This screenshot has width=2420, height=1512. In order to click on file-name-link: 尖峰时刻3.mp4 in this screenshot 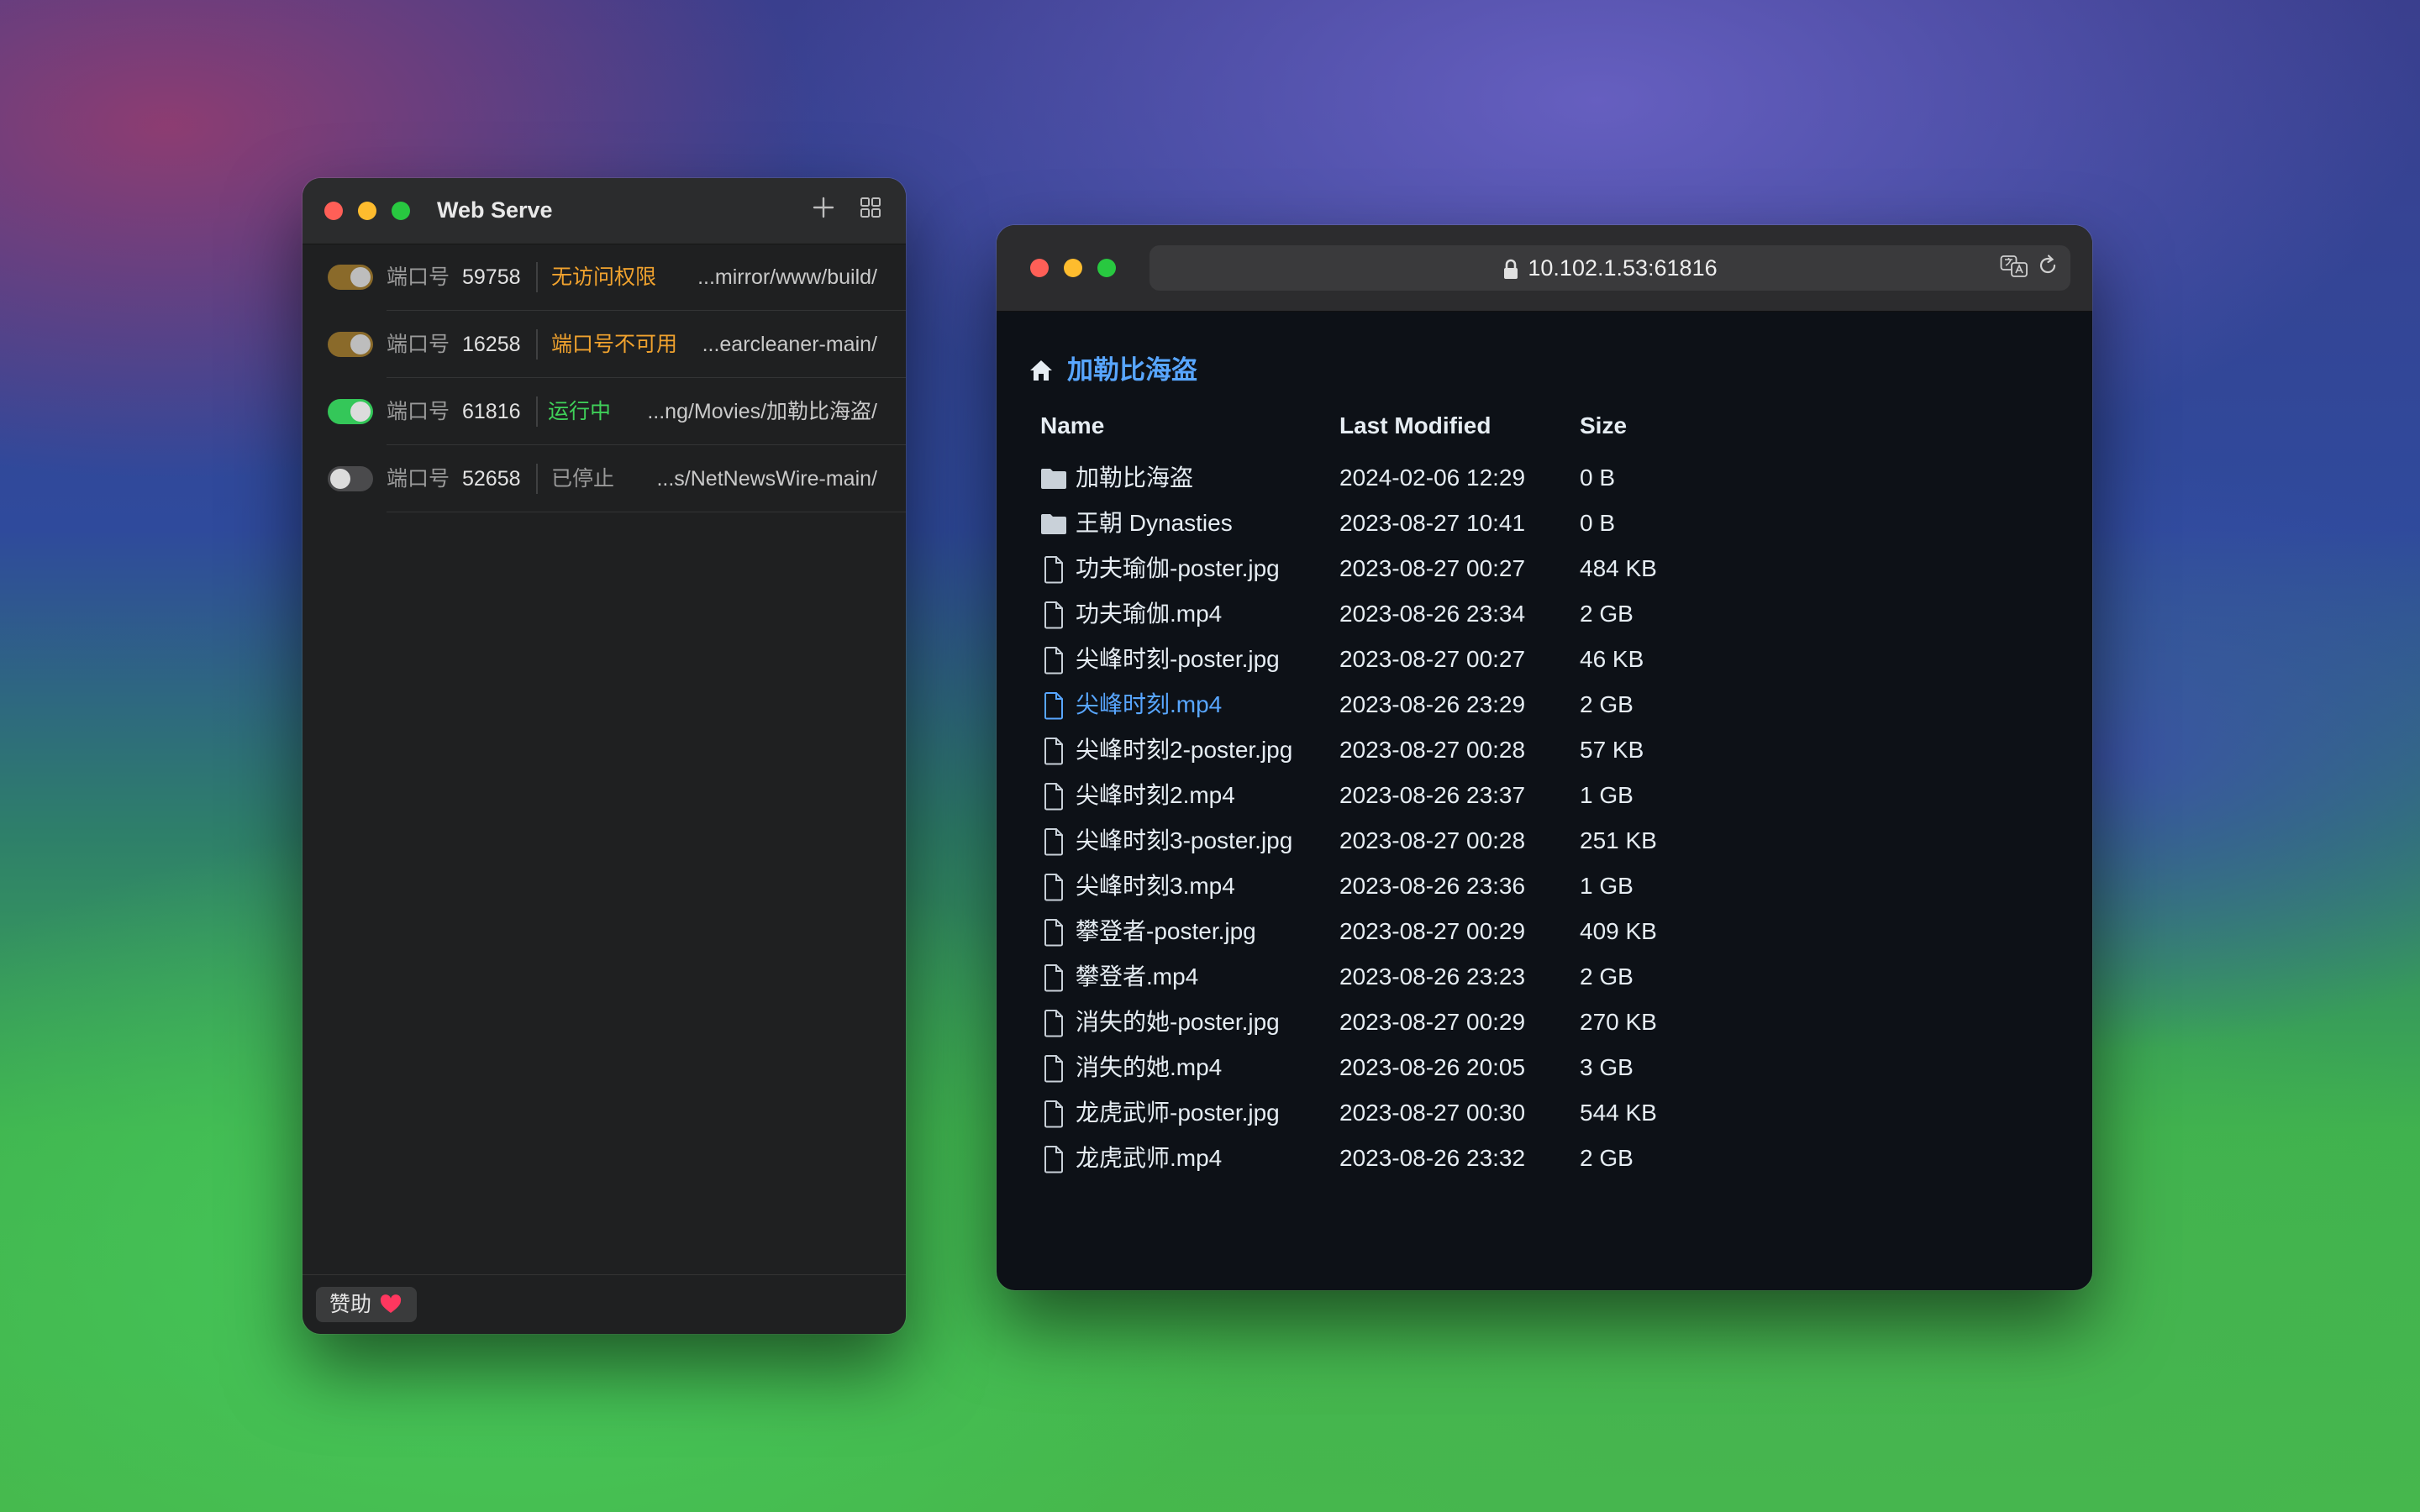, I will do `click(1155, 886)`.